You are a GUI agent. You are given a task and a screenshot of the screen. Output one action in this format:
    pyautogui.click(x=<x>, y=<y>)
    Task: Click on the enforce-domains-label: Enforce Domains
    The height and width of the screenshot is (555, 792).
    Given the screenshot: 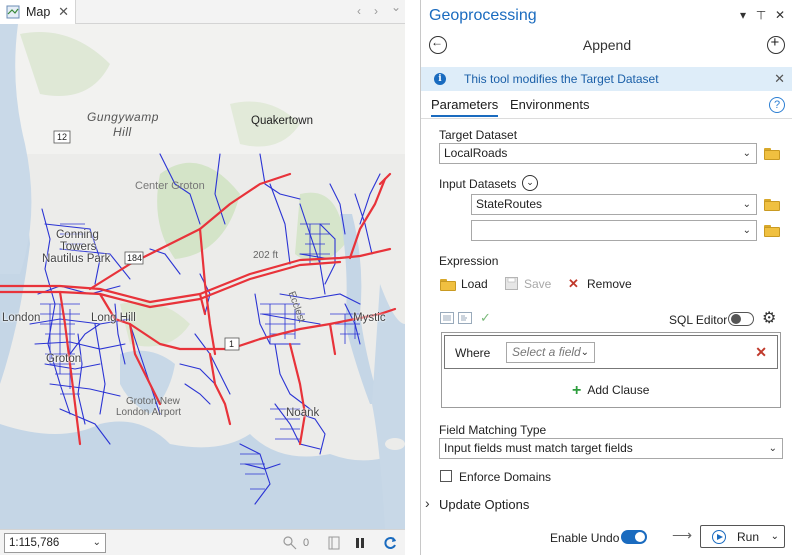 What is the action you would take?
    pyautogui.click(x=505, y=477)
    